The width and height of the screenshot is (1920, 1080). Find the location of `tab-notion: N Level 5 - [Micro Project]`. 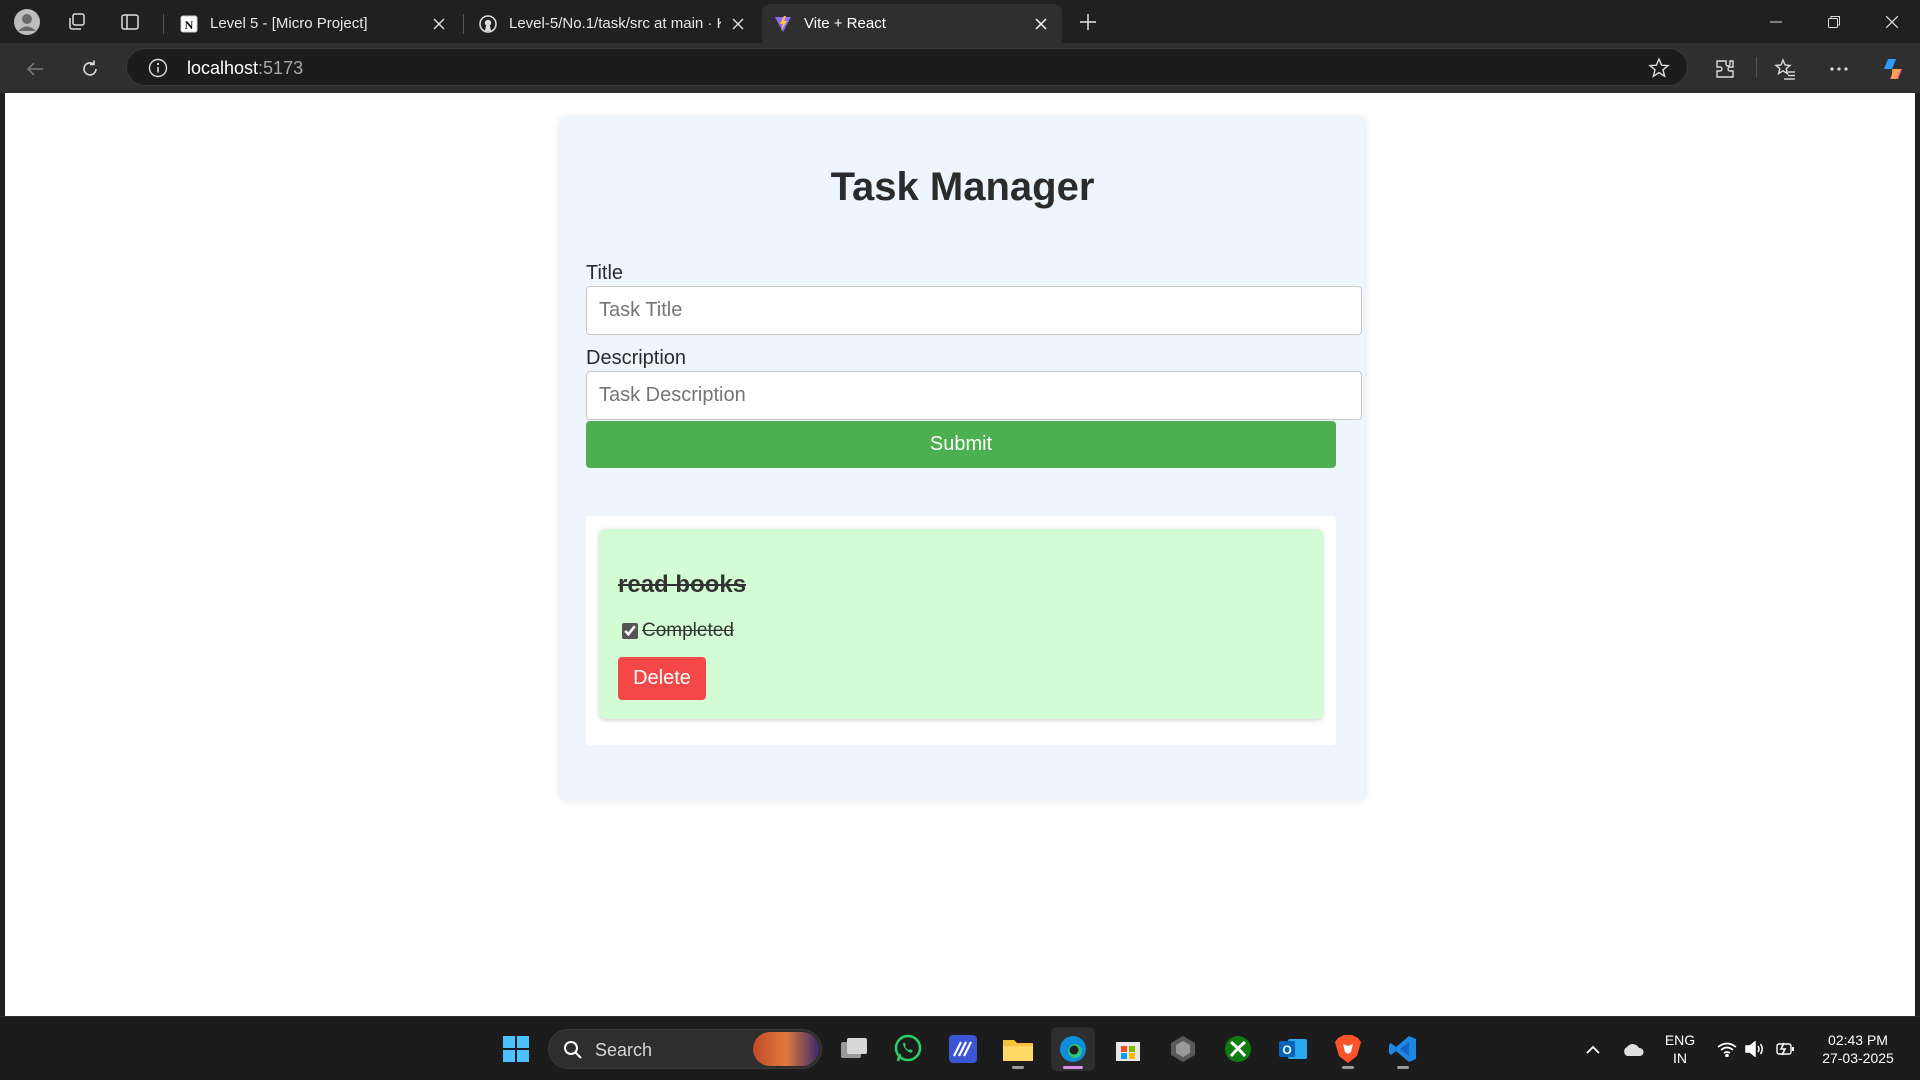

tab-notion: N Level 5 - [Micro Project] is located at coordinates (314, 23).